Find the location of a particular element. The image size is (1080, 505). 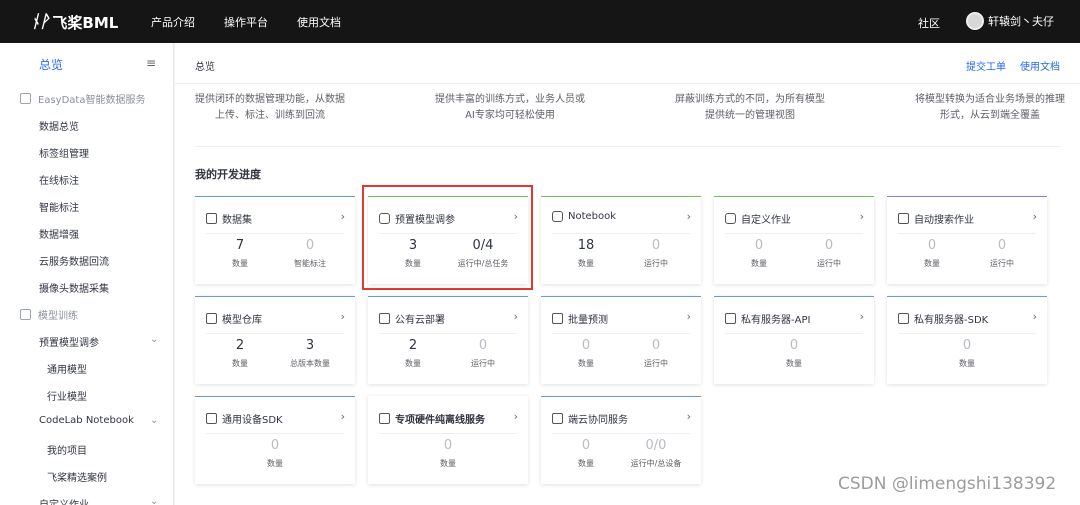

sidebar-item-smart-label: 智能标注 is located at coordinates (59, 206).